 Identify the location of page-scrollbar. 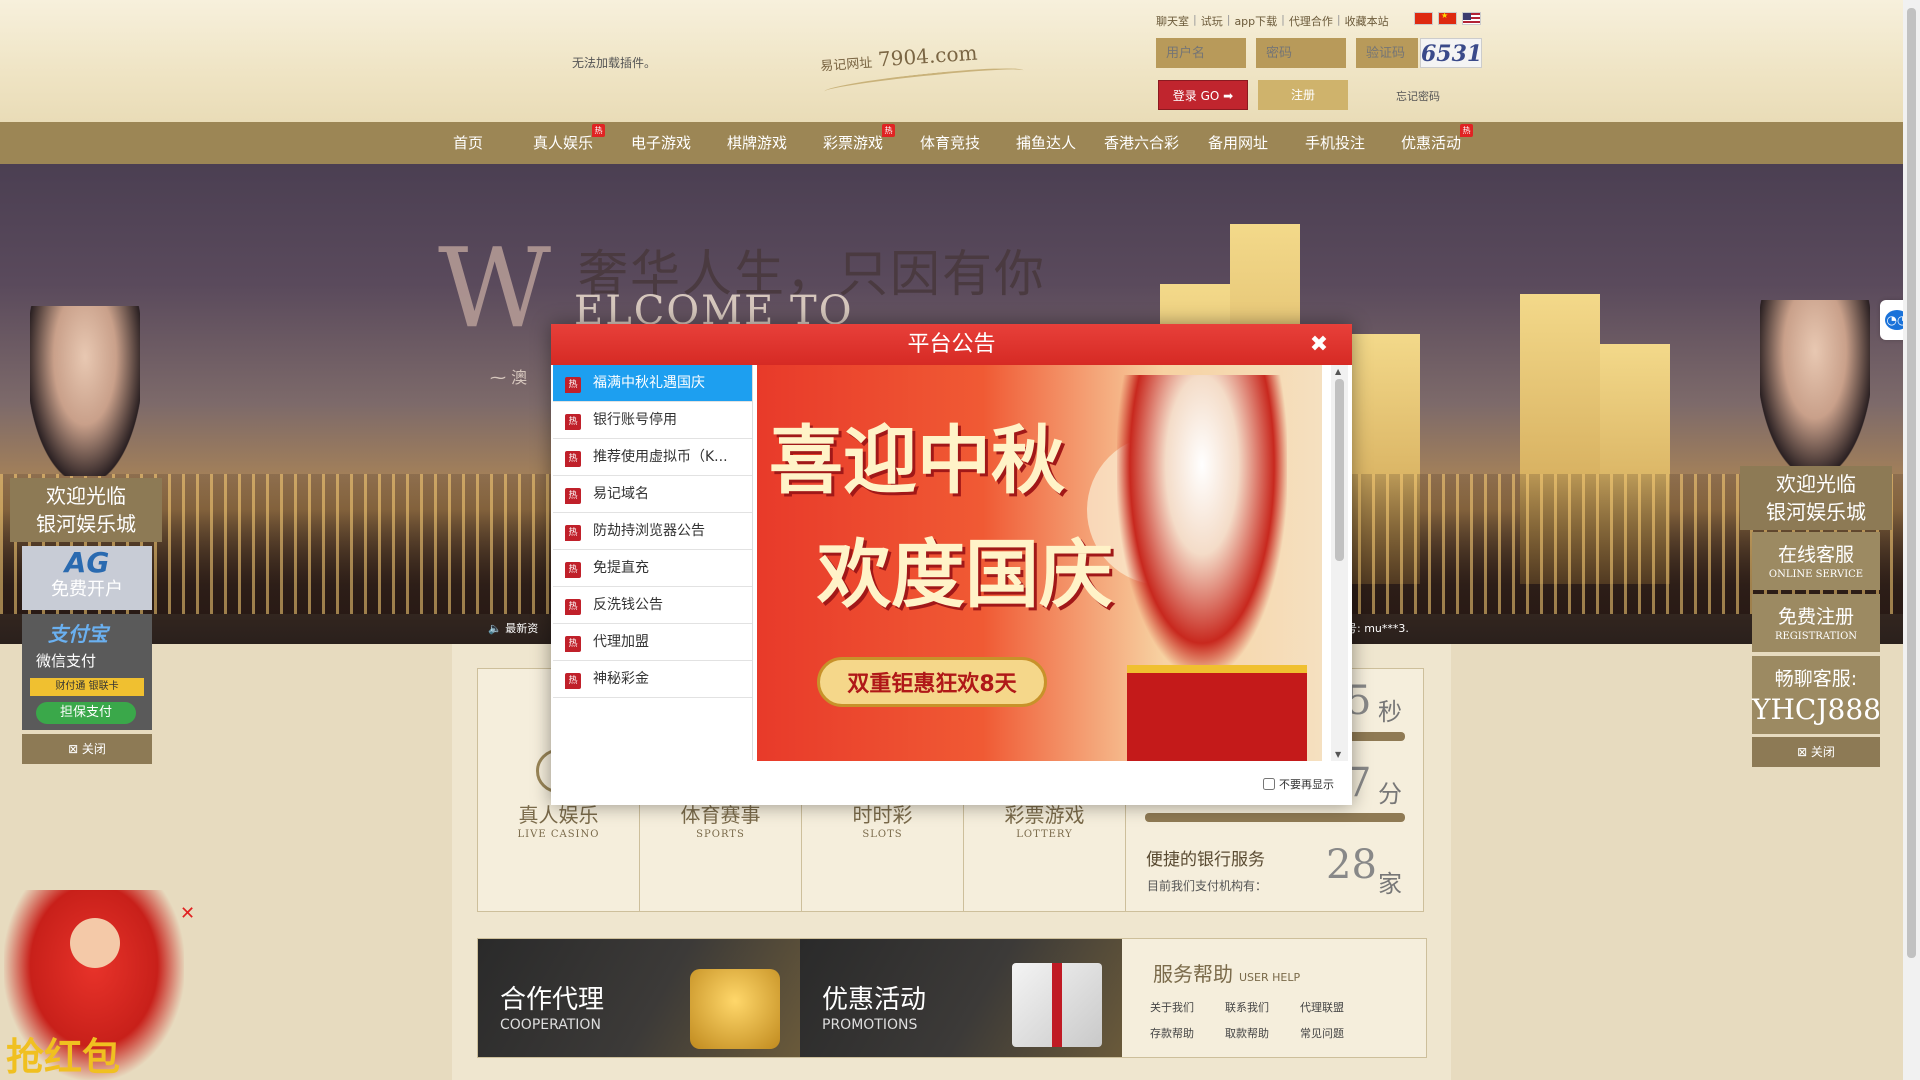
(1911, 540).